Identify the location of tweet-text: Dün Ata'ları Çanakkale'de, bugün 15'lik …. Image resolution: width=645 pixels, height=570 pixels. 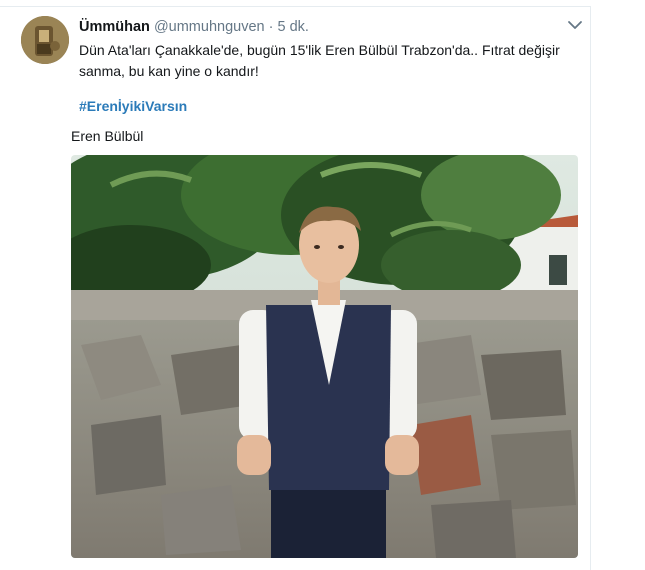
(319, 60).